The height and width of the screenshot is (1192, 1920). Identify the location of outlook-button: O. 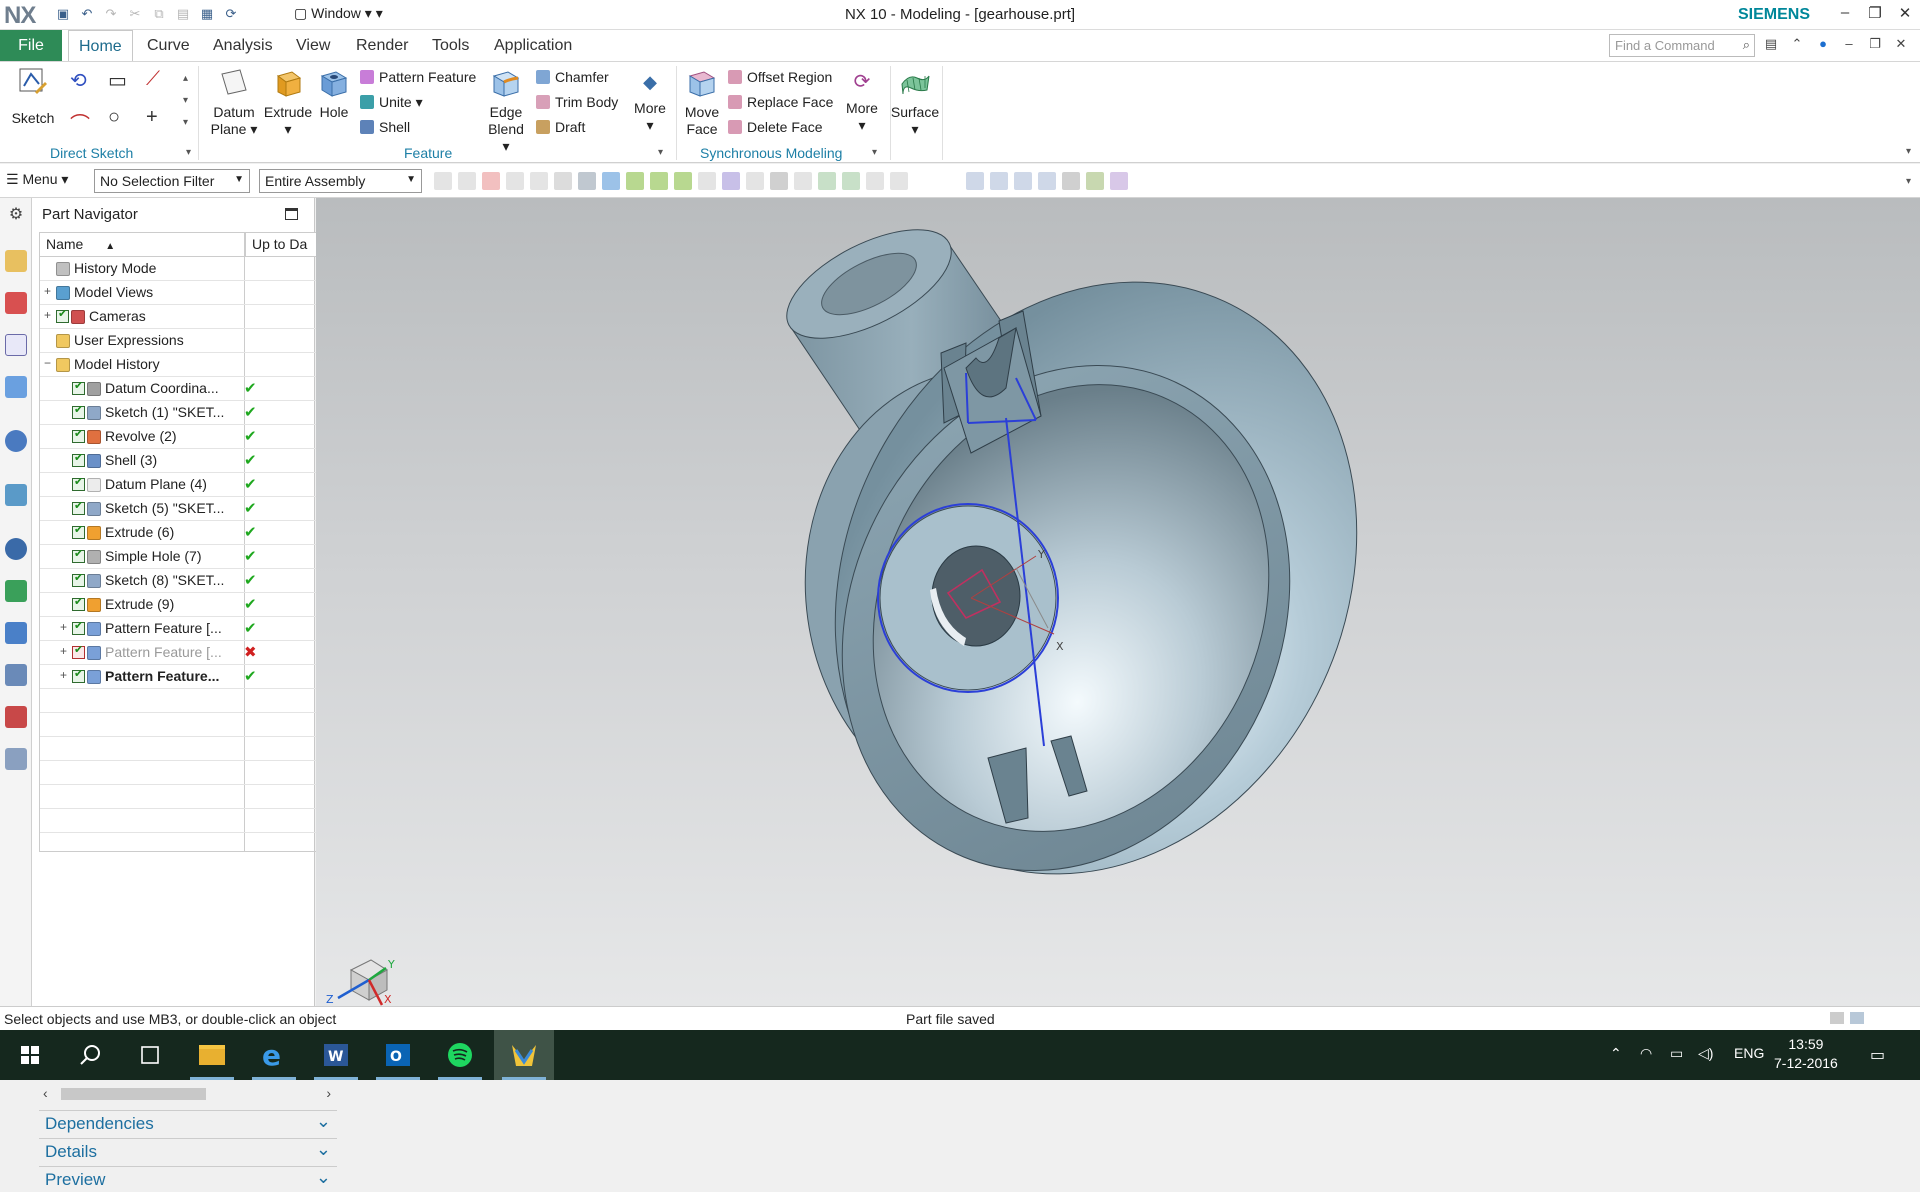
(398, 1055).